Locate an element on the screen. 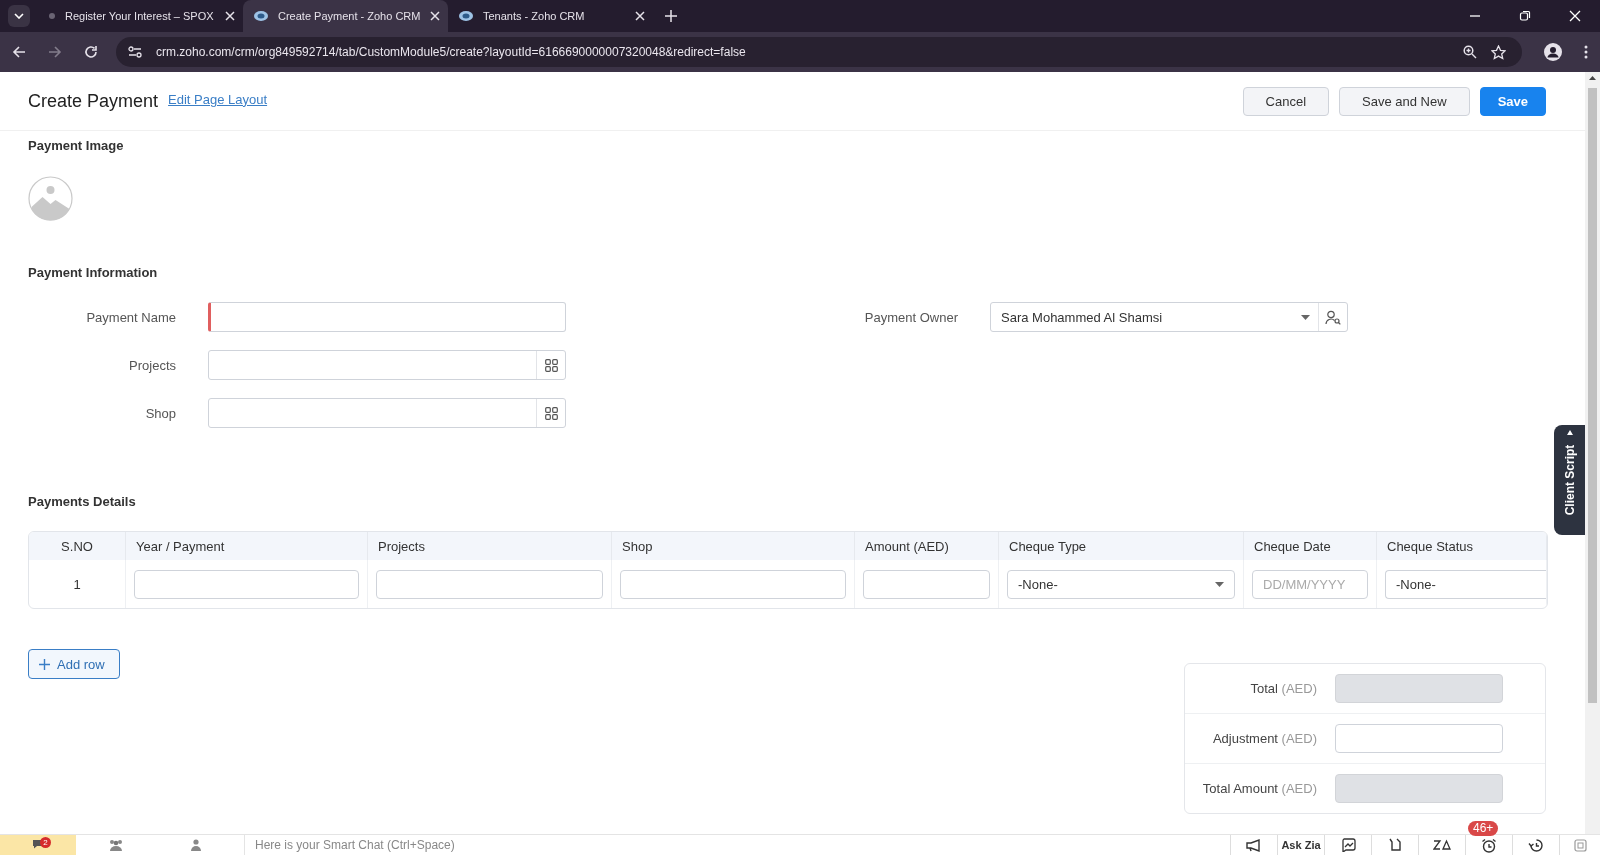  browser-tab: Tenants - Zoho CRM is located at coordinates (550, 16).